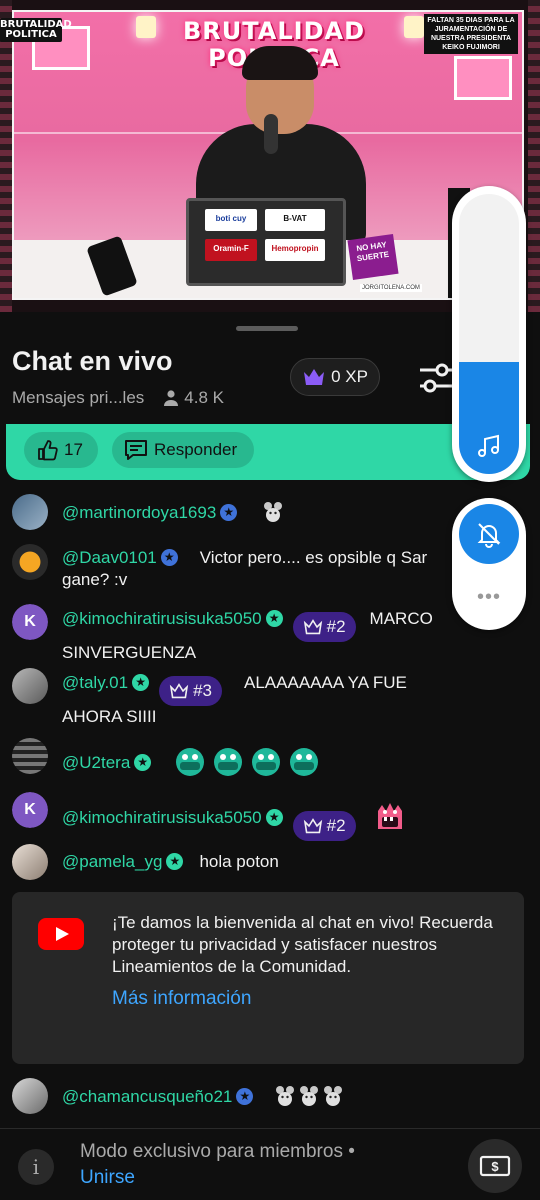  I want to click on rank-badge: #3, so click(191, 691).